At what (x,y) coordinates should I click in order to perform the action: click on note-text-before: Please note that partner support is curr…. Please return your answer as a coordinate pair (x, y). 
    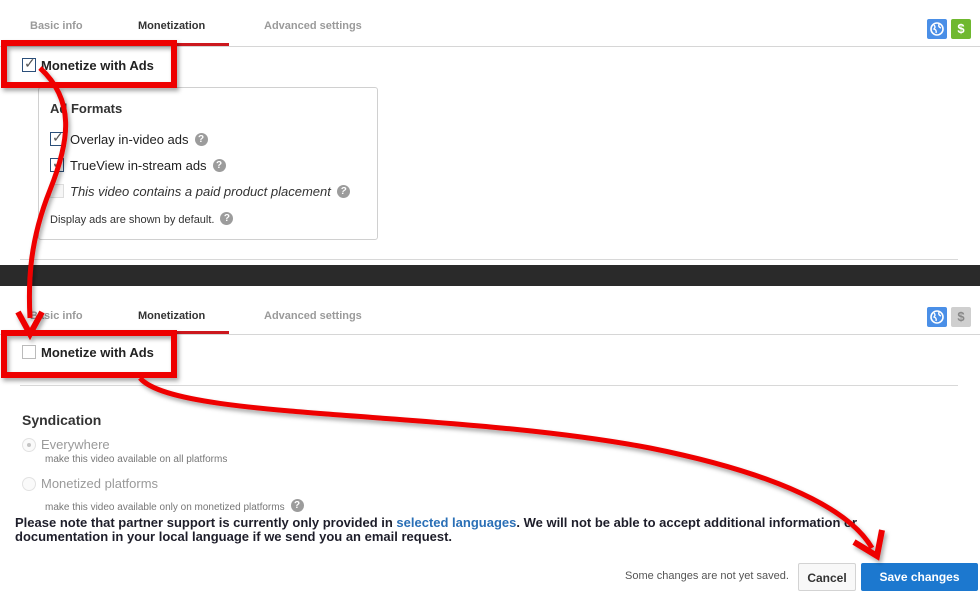
    Looking at the image, I should click on (206, 522).